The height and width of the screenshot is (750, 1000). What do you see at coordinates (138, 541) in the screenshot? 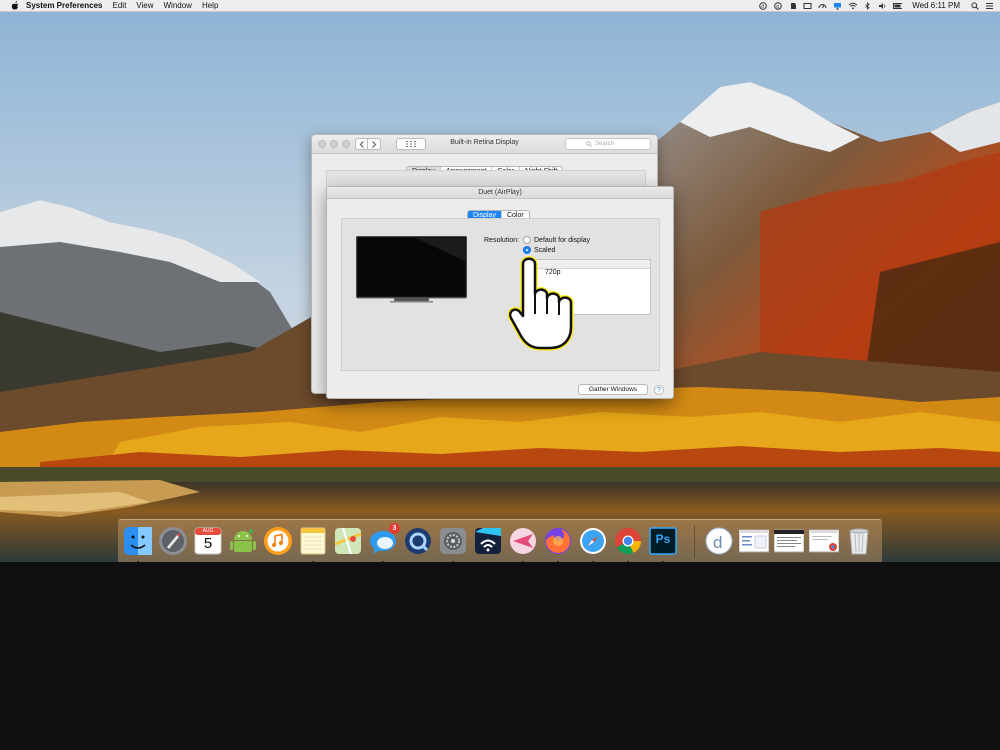
I see `finder-icon` at bounding box center [138, 541].